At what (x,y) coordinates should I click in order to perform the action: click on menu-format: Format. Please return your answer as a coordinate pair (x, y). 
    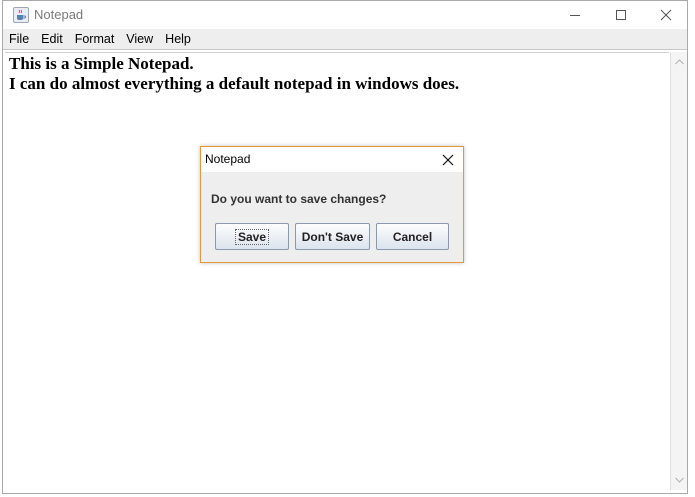
    Looking at the image, I should click on (95, 39).